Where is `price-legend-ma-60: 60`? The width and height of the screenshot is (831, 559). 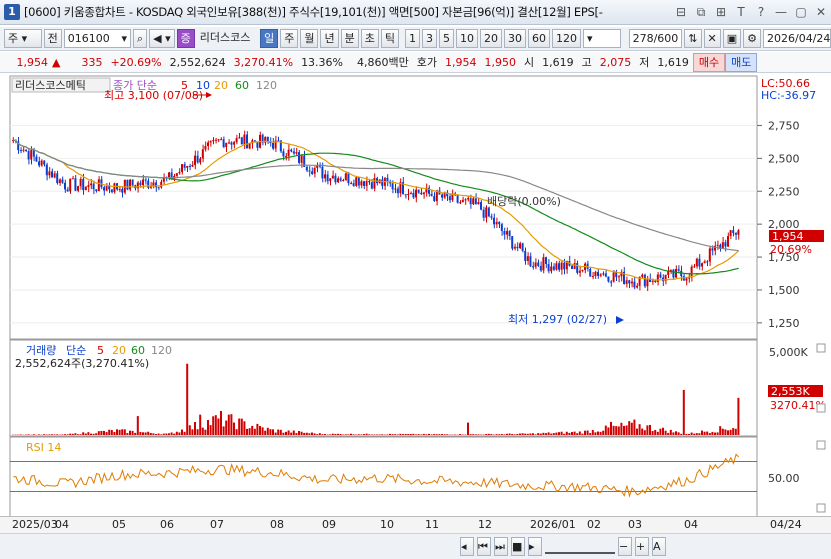 price-legend-ma-60: 60 is located at coordinates (242, 85).